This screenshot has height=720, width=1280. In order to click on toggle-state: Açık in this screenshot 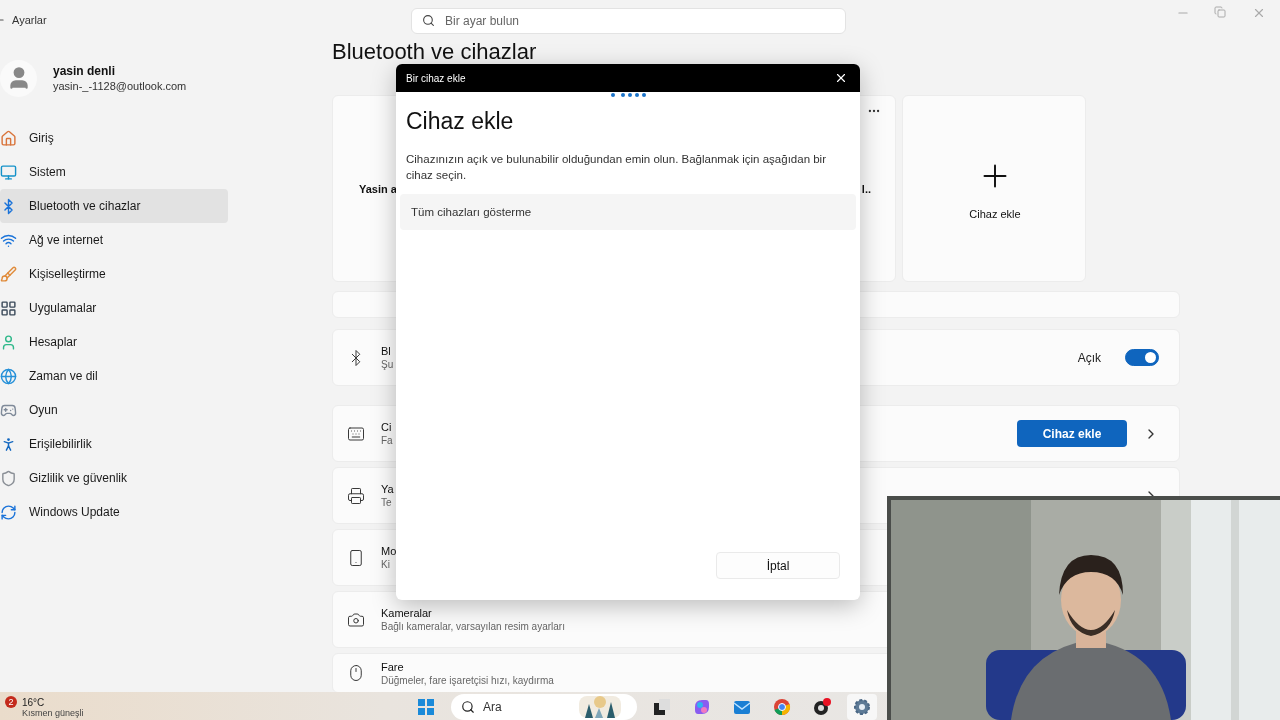, I will do `click(1089, 357)`.